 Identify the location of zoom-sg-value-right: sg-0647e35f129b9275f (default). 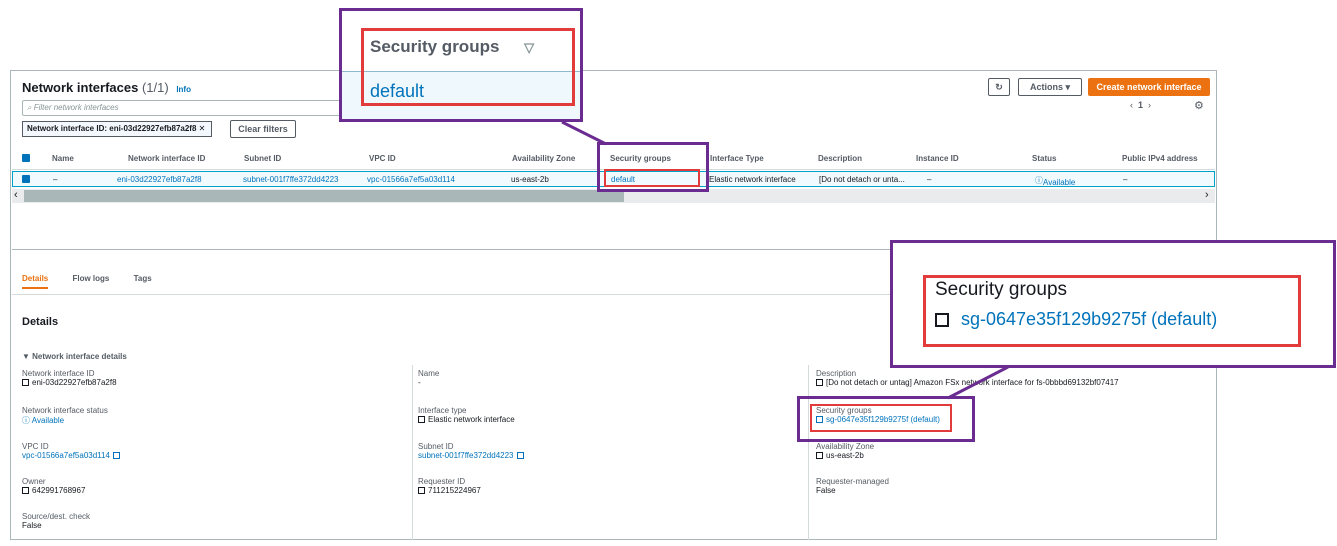
(1076, 319).